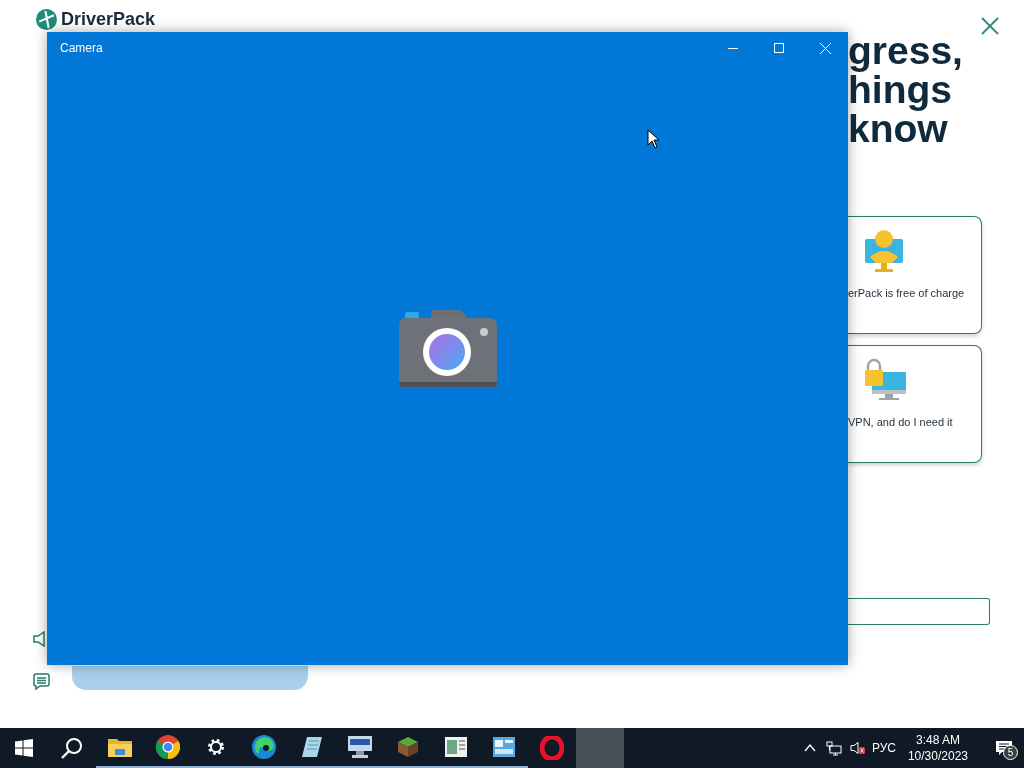 The width and height of the screenshot is (1024, 768). What do you see at coordinates (857, 748) in the screenshot?
I see `volume-icon` at bounding box center [857, 748].